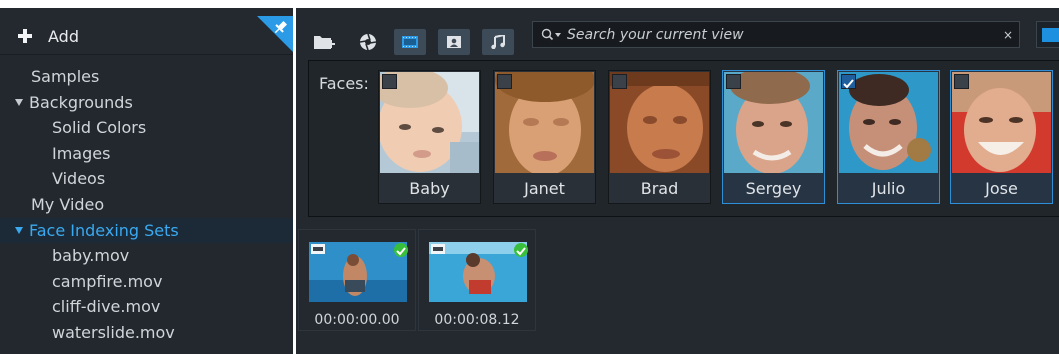 Image resolution: width=1059 pixels, height=354 pixels. I want to click on checkmark-icon, so click(848, 84).